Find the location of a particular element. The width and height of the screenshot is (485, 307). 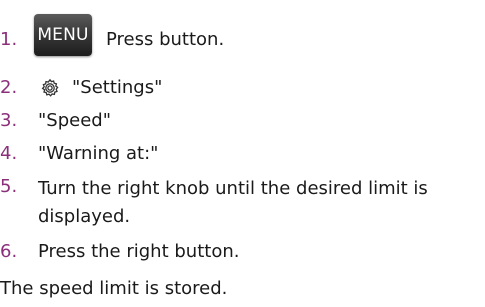

menu-button: MENU is located at coordinates (63, 35).